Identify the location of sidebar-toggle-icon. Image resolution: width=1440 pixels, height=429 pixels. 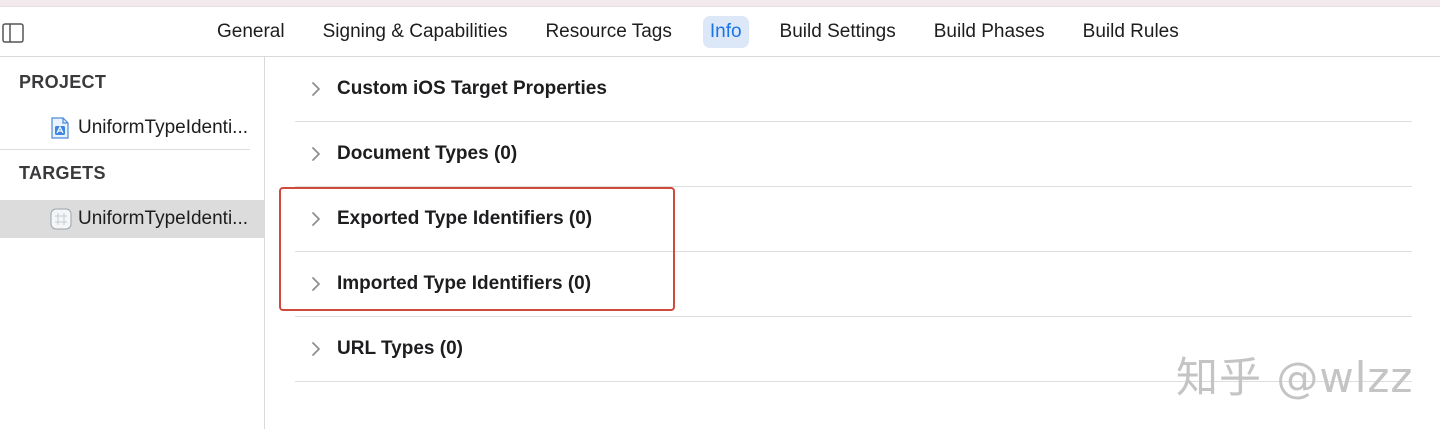
(13, 33).